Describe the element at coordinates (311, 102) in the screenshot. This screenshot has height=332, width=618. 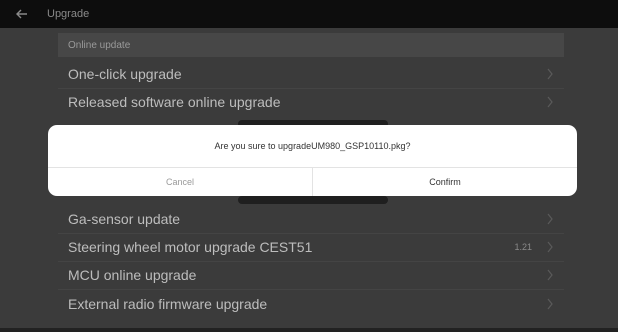
I see `list-item-released-software-online-upgrade: Released software online upgrade` at that location.